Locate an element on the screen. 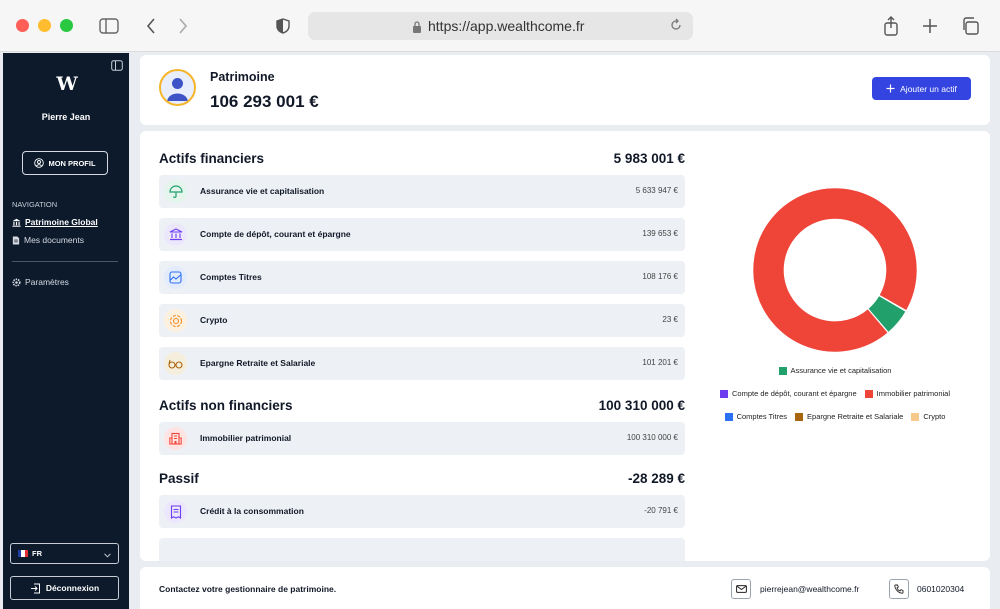  page-title: Patrimoine is located at coordinates (242, 77).